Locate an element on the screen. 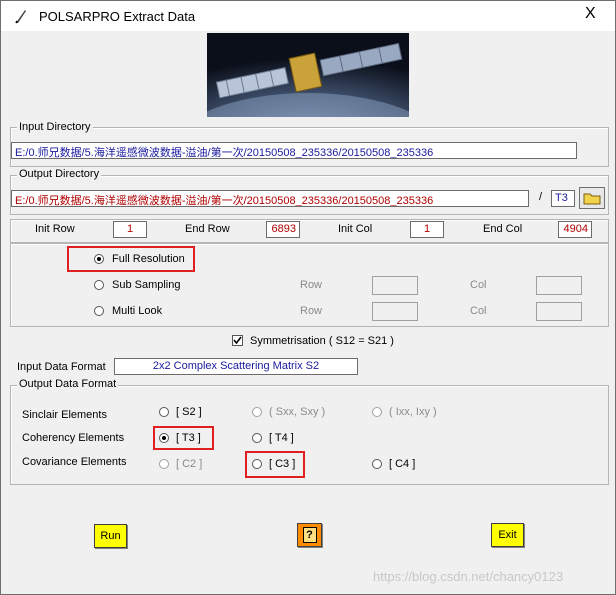 Image resolution: width=616 pixels, height=595 pixels. check-icon is located at coordinates (237, 340).